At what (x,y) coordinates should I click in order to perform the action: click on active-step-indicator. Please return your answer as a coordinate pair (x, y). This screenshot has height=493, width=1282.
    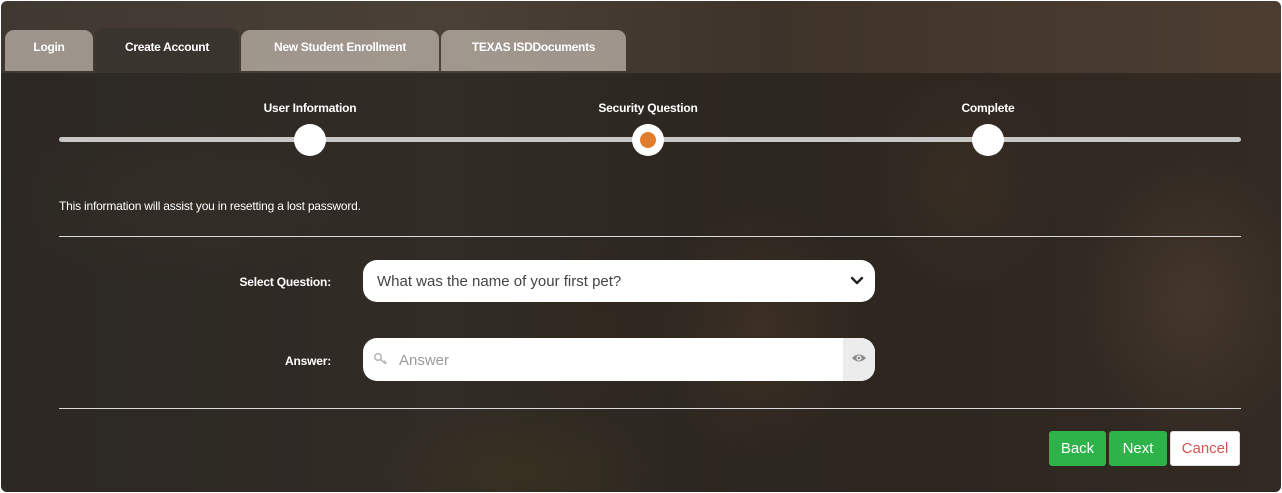
    Looking at the image, I should click on (648, 140).